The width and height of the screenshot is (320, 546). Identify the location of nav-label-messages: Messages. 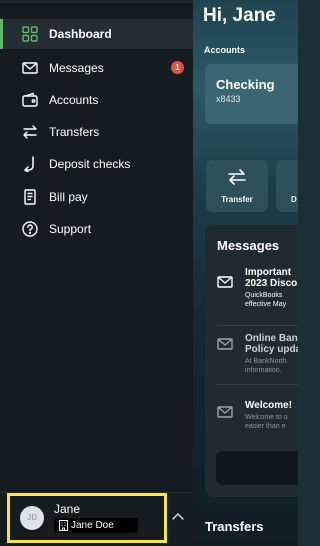
(76, 68).